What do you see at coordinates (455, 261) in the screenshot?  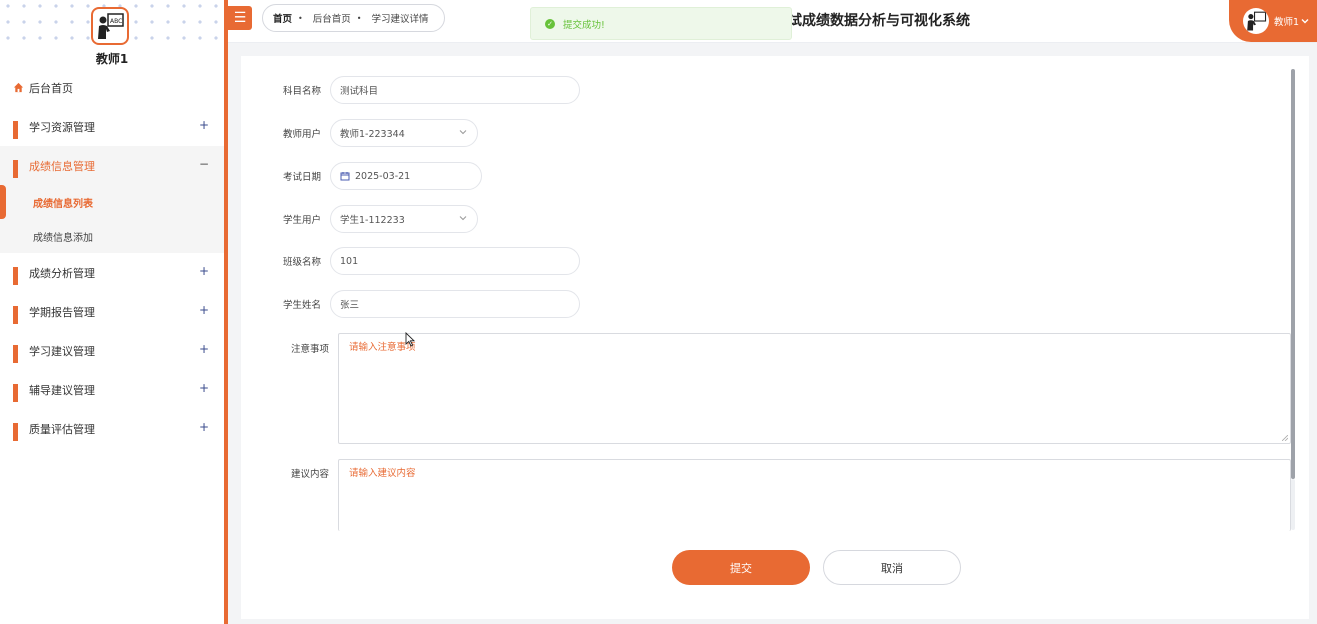 I see `class-name-field: 101` at bounding box center [455, 261].